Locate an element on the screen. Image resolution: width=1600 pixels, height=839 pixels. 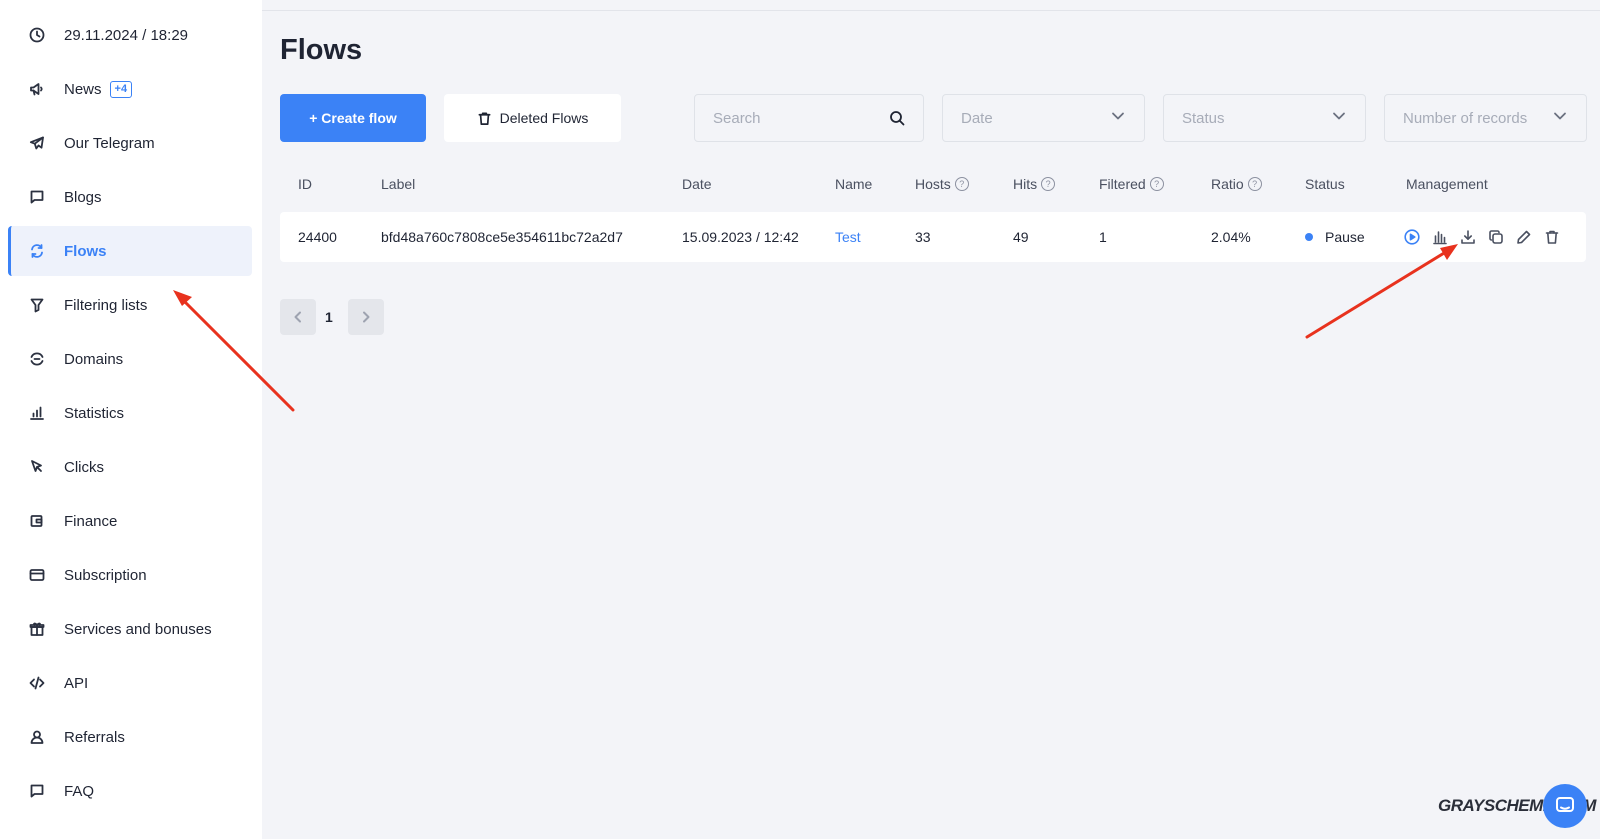
sidebar-item-label: Statistics is located at coordinates (94, 413).